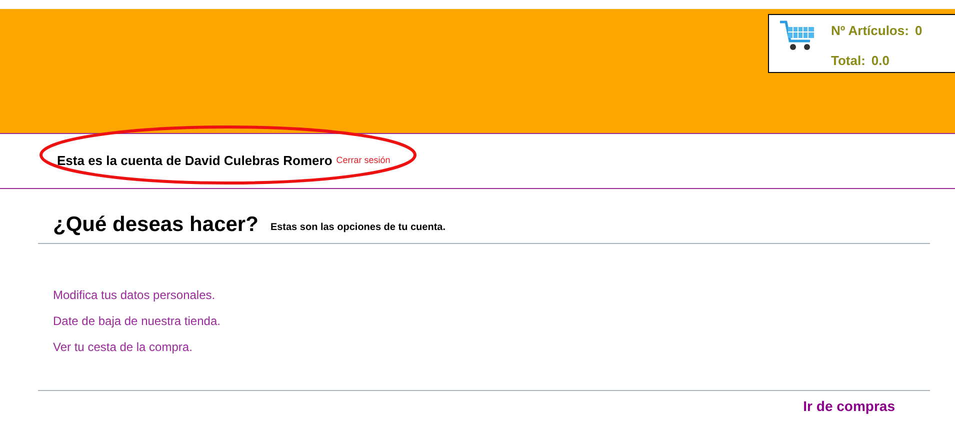 The width and height of the screenshot is (955, 421). Describe the element at coordinates (849, 406) in the screenshot. I see `go-shopping-link: Ir de compras` at that location.